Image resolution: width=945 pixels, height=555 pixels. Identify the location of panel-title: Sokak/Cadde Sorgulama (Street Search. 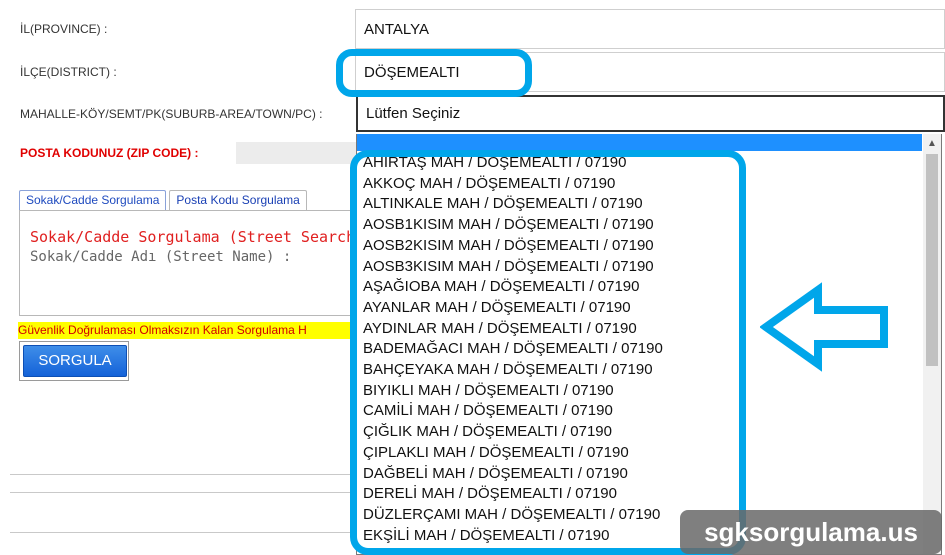
(193, 237).